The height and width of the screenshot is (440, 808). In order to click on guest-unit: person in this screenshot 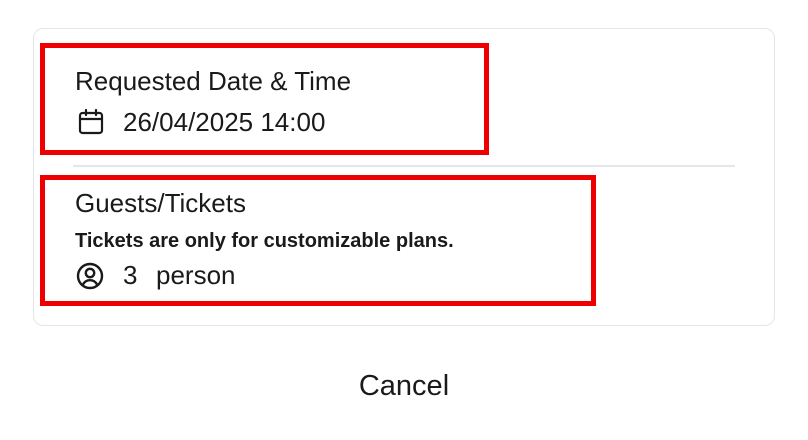, I will do `click(196, 275)`.